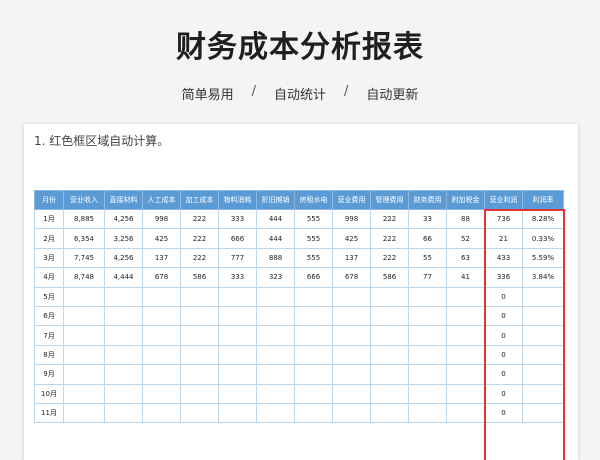 This screenshot has height=460, width=600. Describe the element at coordinates (465, 238) in the screenshot. I see `table-cell: 52` at that location.